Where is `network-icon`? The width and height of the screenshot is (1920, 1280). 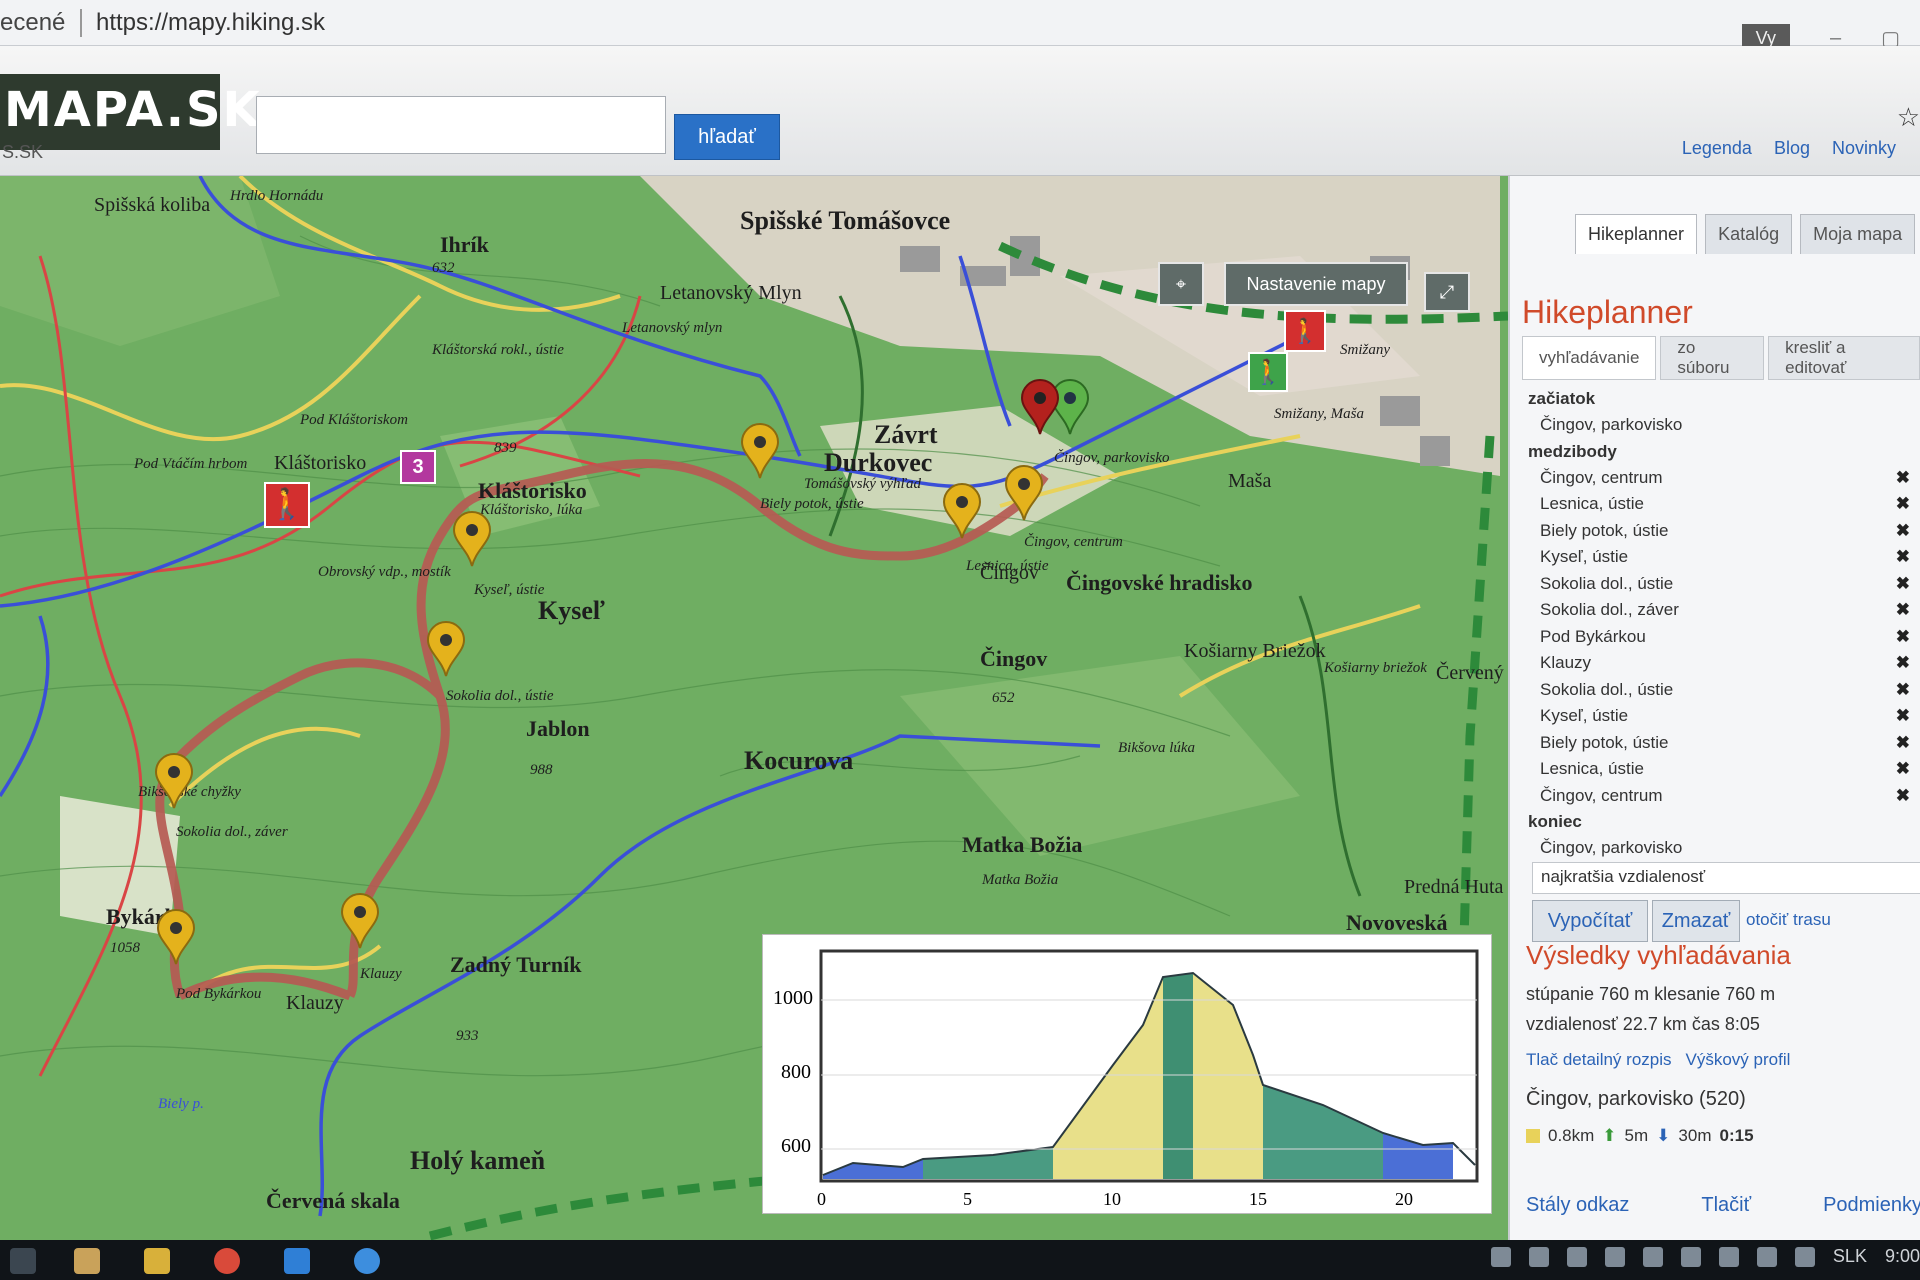
network-icon is located at coordinates (1690, 1256).